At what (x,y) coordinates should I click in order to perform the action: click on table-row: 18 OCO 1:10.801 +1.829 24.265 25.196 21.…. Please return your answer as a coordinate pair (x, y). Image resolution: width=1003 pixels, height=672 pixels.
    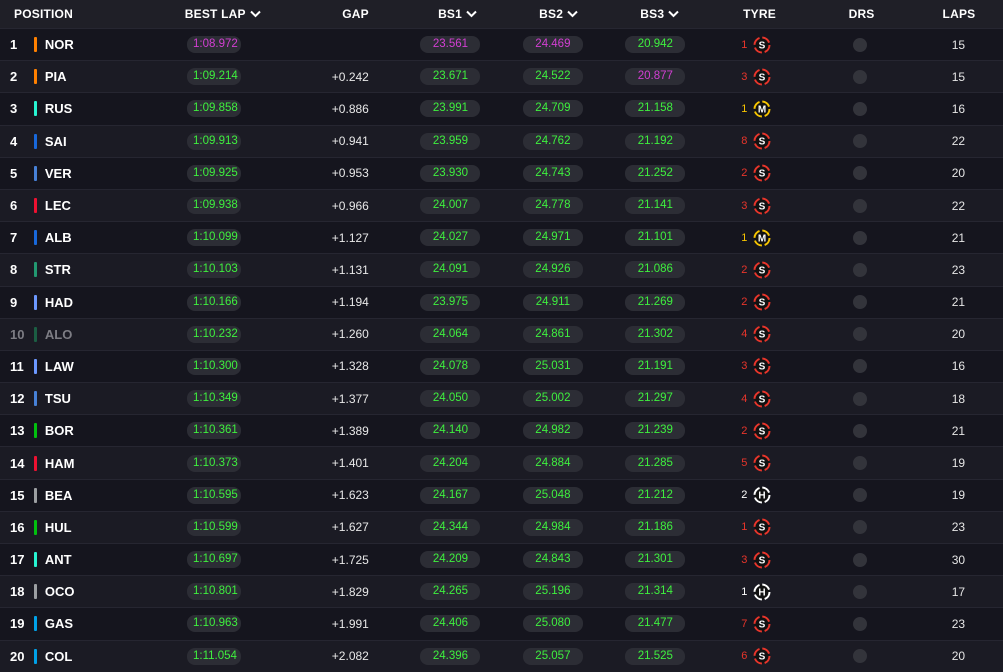
    Looking at the image, I should click on (501, 591).